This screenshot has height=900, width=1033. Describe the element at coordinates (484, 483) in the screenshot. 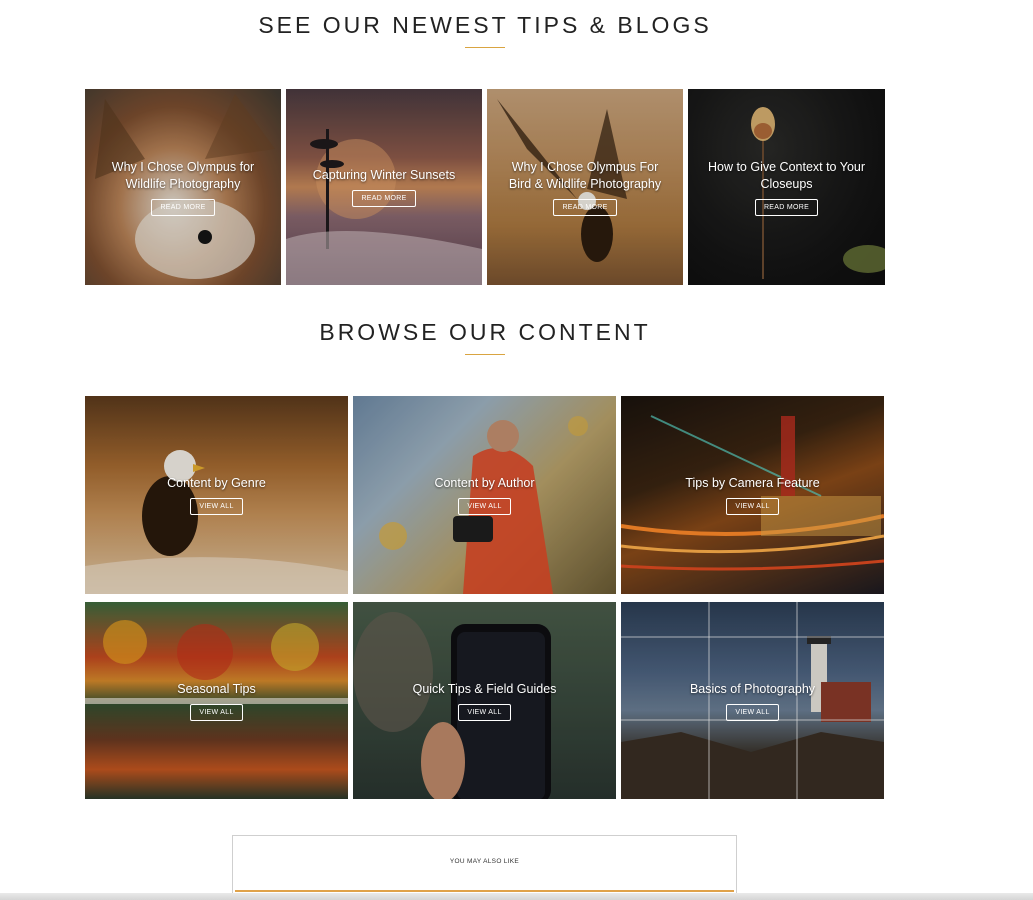

I see `category-card-title: Content by Author` at that location.